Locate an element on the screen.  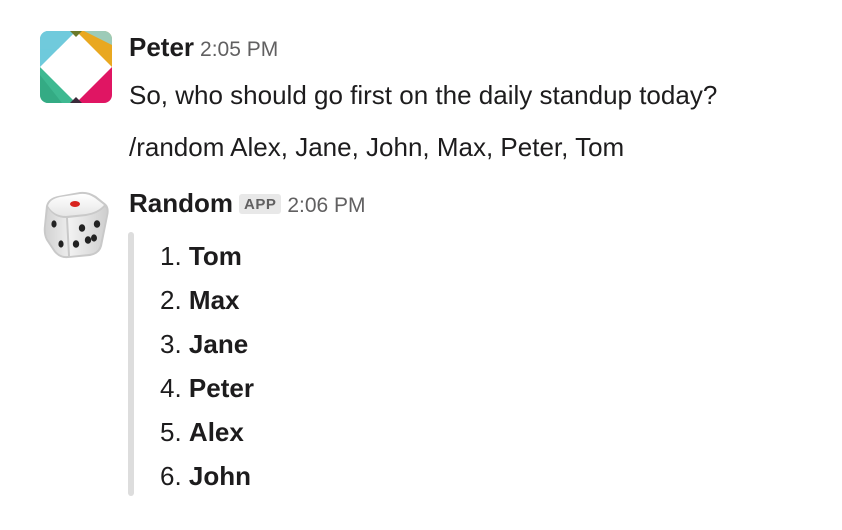
list-name: Max is located at coordinates (214, 300).